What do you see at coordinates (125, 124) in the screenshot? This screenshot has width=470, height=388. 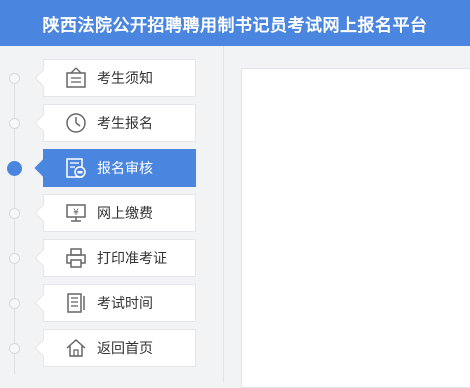 I see `nav-label: 考生报名` at bounding box center [125, 124].